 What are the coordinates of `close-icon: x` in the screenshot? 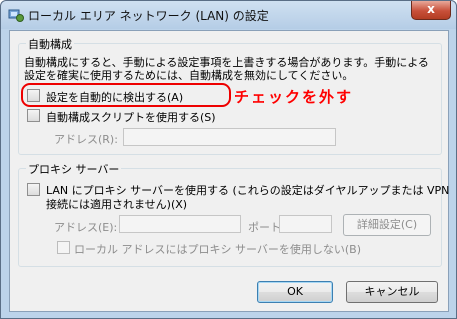 It's located at (431, 9).